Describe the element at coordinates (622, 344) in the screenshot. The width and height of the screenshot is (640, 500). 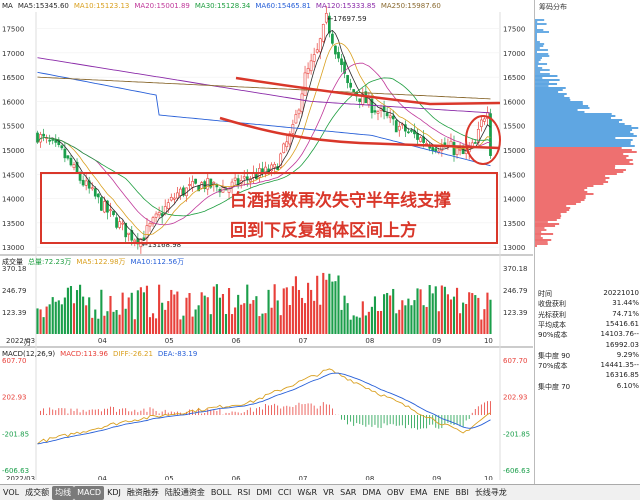
I see `chip-stat-value: 16992.03` at that location.